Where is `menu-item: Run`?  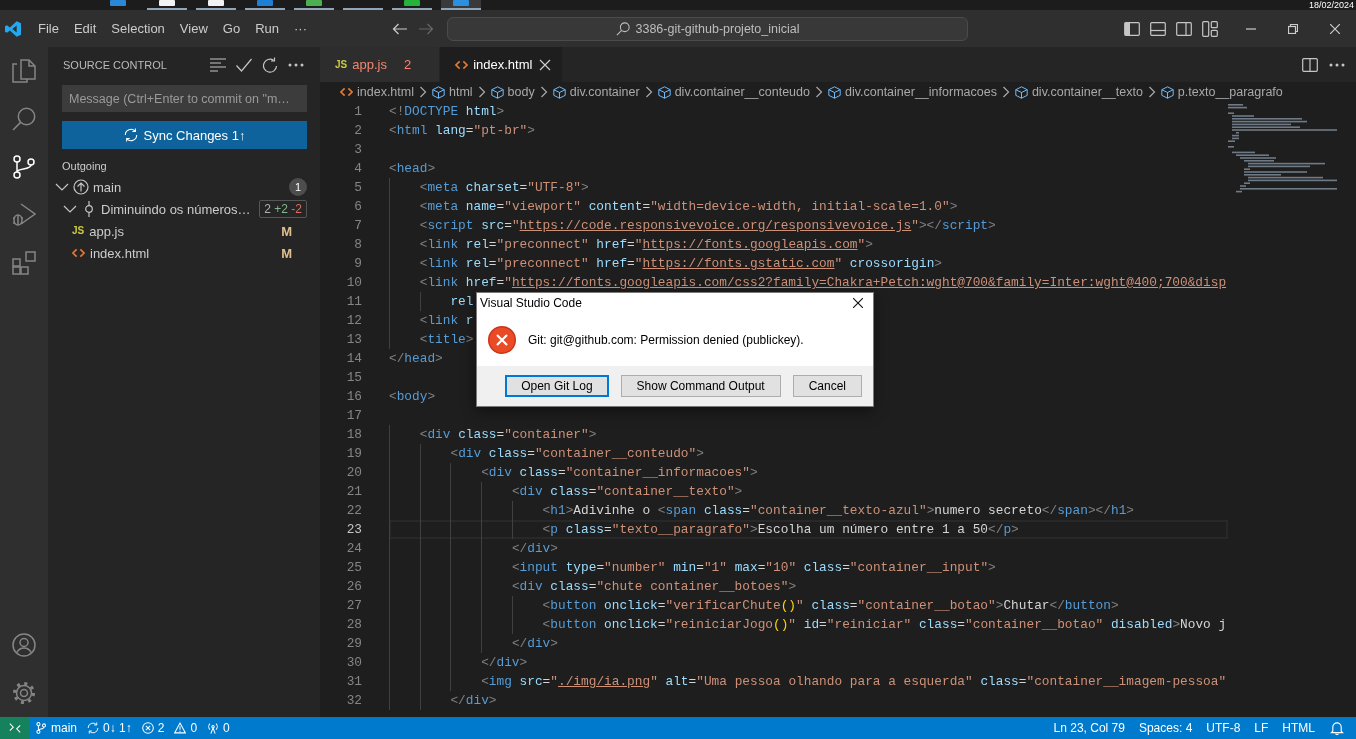
menu-item: Run is located at coordinates (267, 28).